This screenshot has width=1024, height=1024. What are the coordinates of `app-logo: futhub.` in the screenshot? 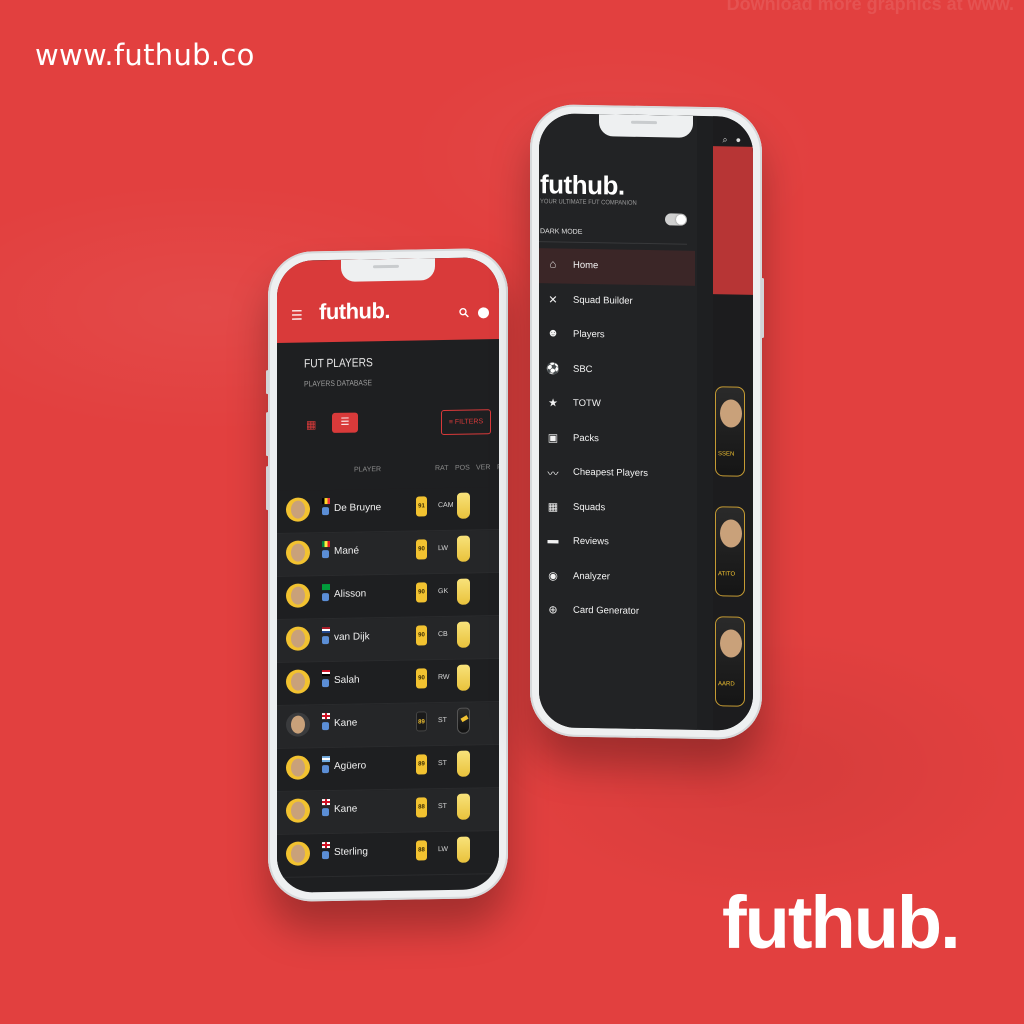 It's located at (354, 311).